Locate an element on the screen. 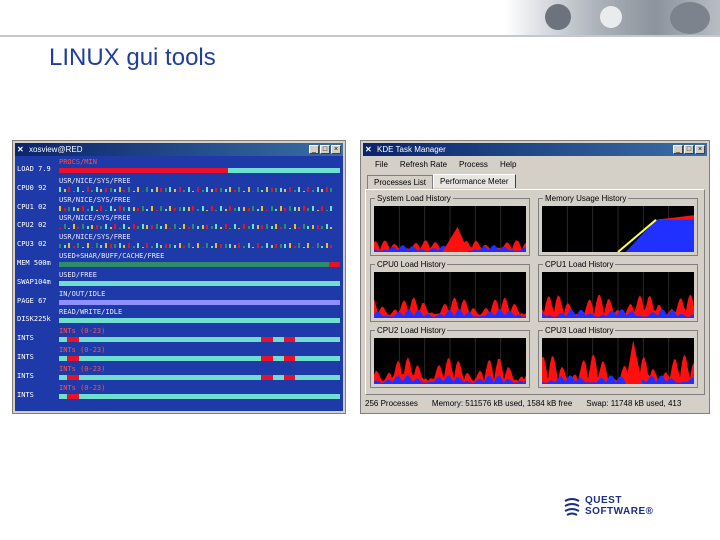  cpu0-load-group: CPU0 Load History is located at coordinates (450, 291).